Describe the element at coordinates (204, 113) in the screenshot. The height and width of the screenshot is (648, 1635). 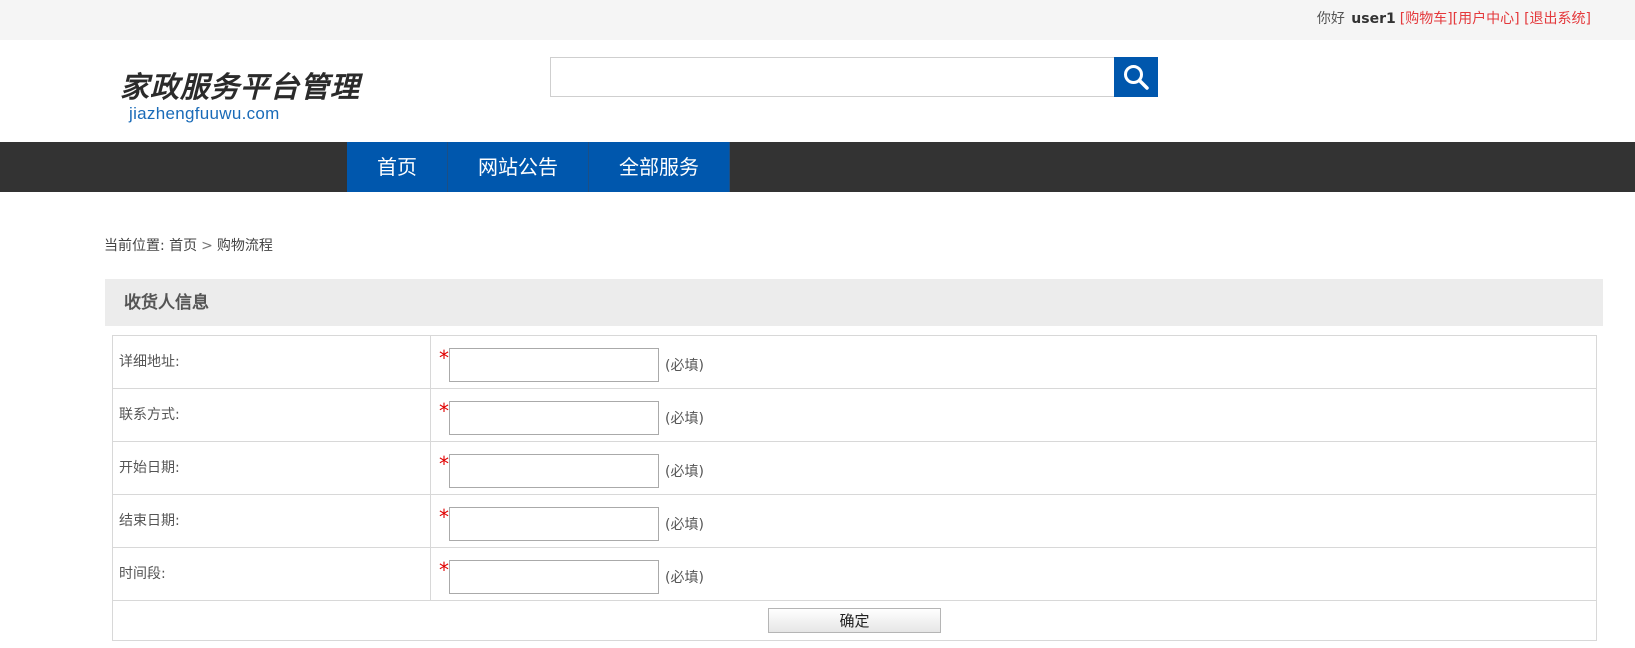
I see `logo-text-en: jiazhengfuuwu.com` at that location.